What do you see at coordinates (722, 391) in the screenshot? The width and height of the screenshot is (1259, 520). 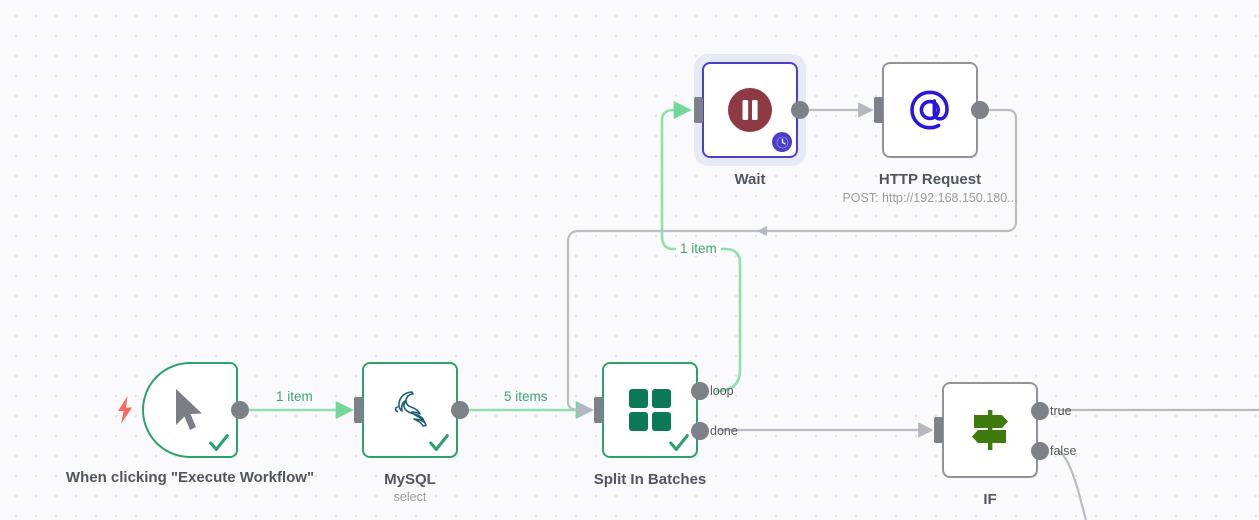 I see `output-label-loop: loop` at bounding box center [722, 391].